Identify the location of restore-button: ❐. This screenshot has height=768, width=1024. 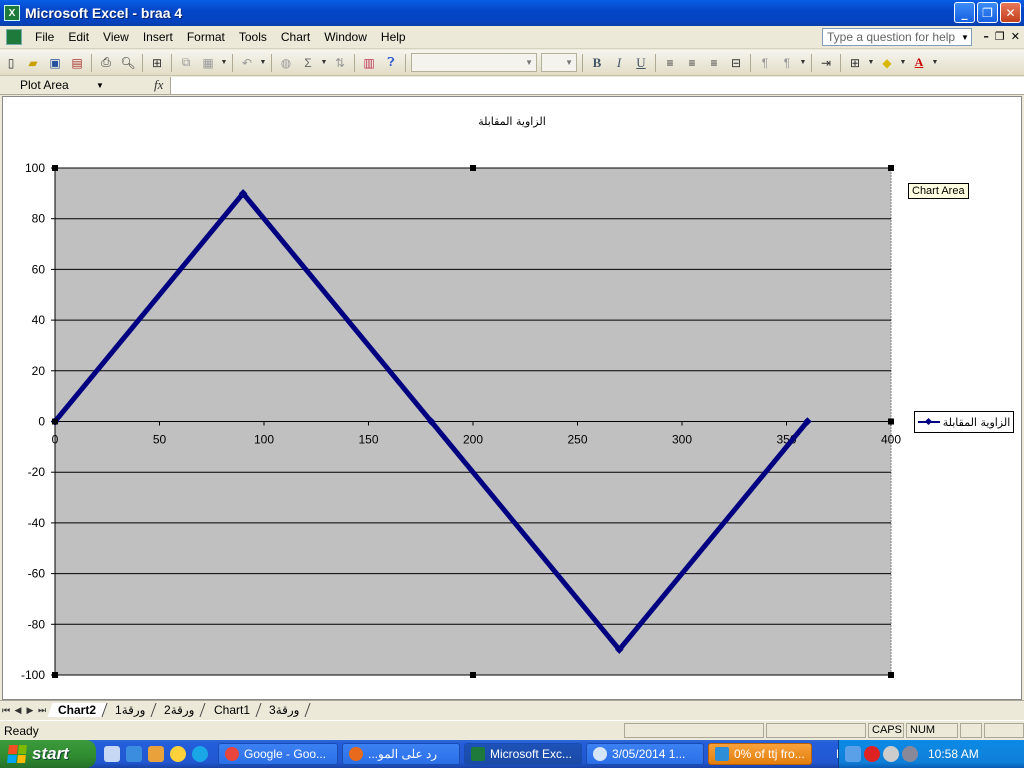
(987, 12).